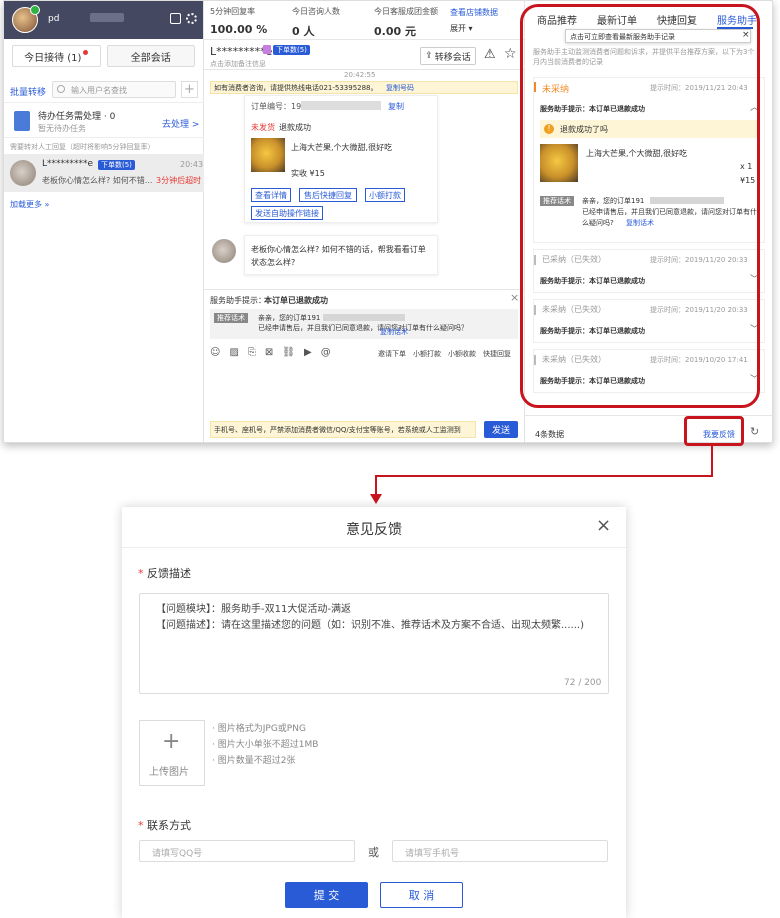 This screenshot has height=918, width=780. Describe the element at coordinates (541, 475) in the screenshot. I see `arrow-connector` at that location.